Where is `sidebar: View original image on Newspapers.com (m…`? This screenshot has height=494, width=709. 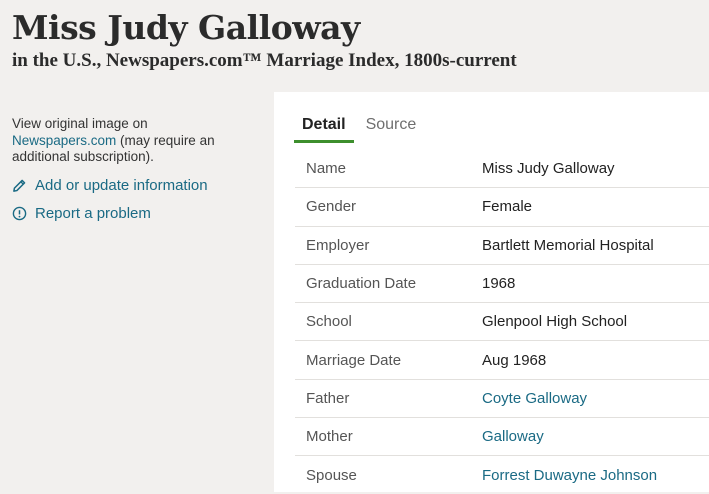
sidebar: View original image on Newspapers.com (m… is located at coordinates (134, 169).